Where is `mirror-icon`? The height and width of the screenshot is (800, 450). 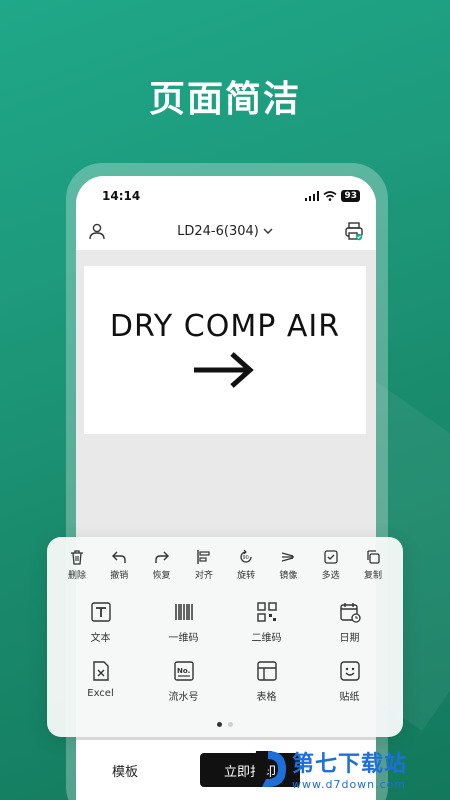
mirror-icon is located at coordinates (288, 557).